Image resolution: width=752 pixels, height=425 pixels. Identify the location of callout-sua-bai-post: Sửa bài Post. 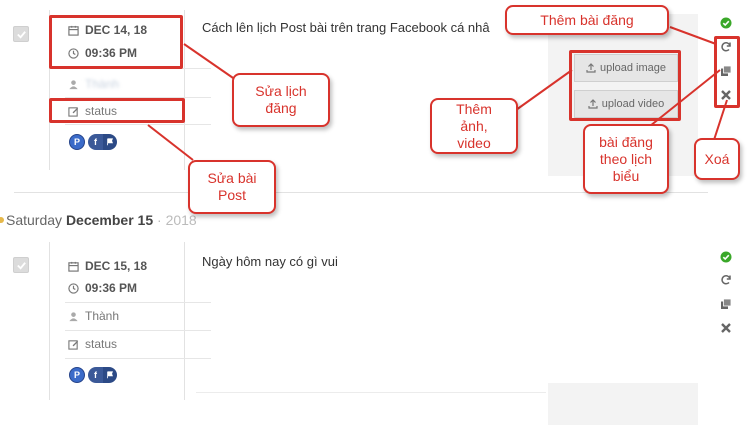
(232, 187).